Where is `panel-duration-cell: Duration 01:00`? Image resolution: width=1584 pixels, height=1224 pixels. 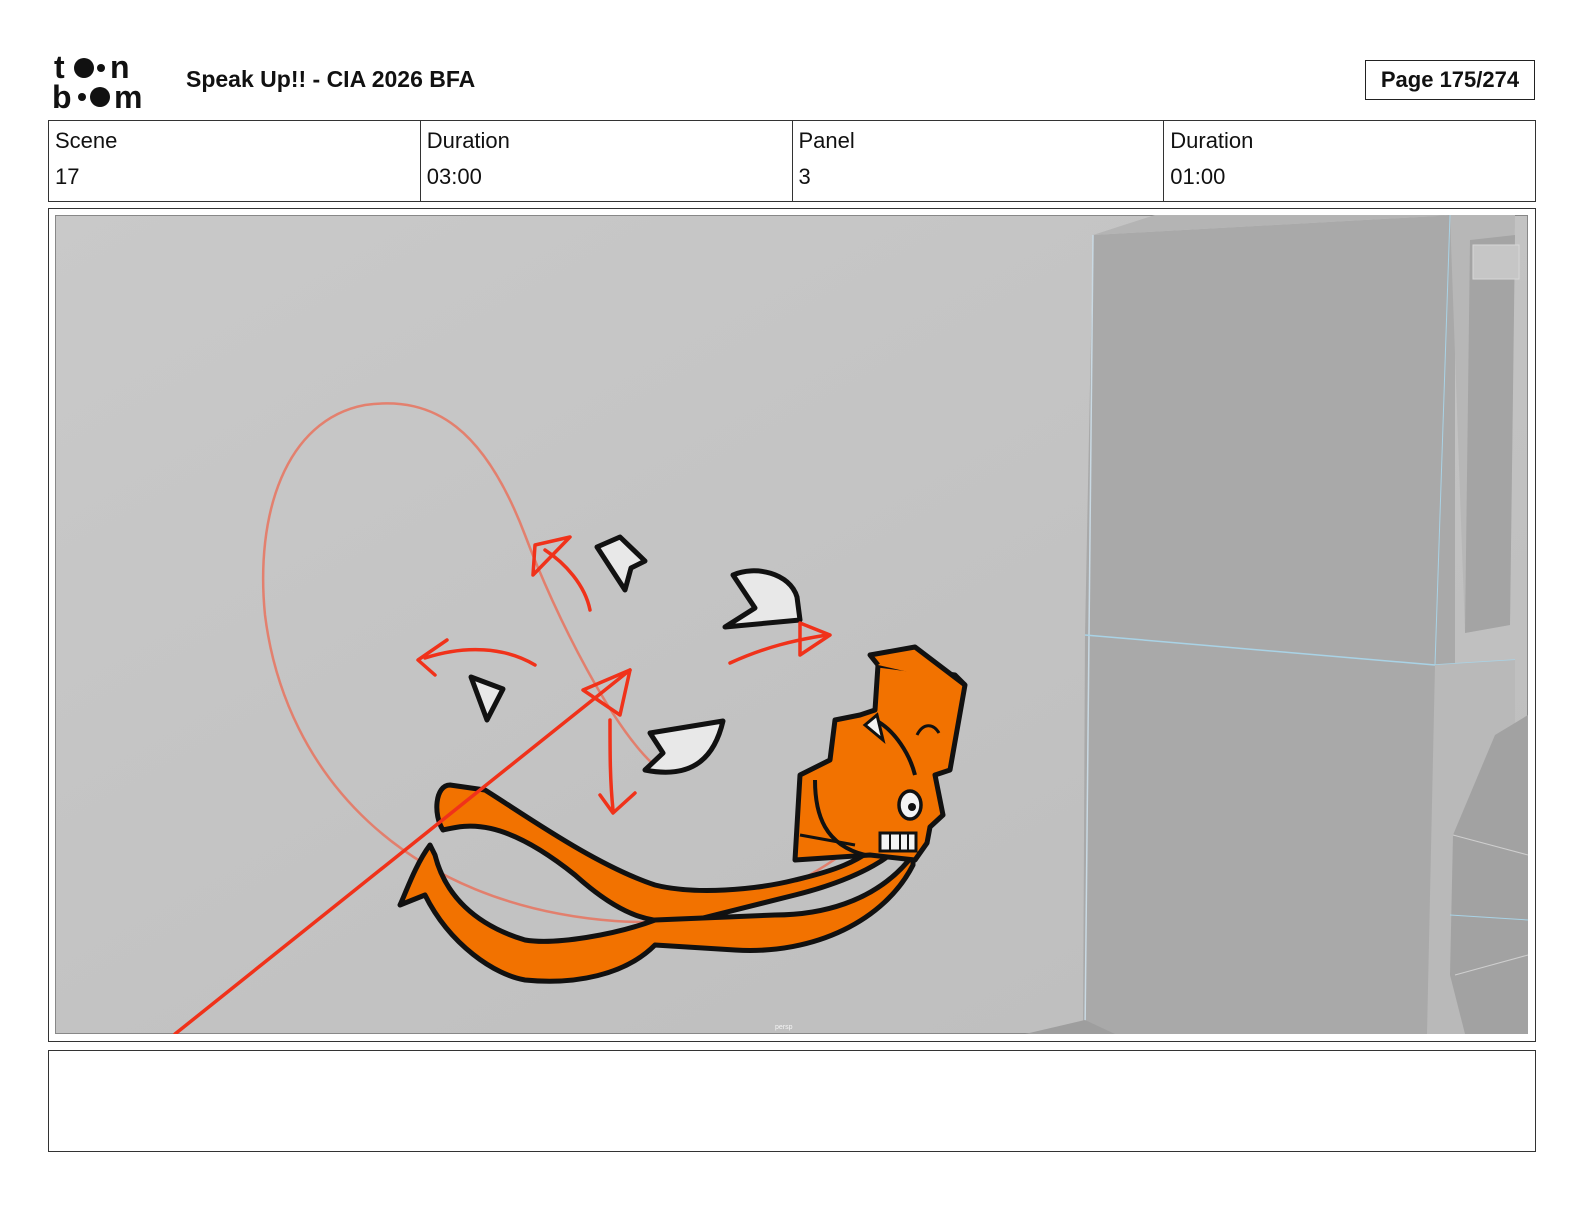
panel-duration-cell: Duration 01:00 is located at coordinates (1349, 161).